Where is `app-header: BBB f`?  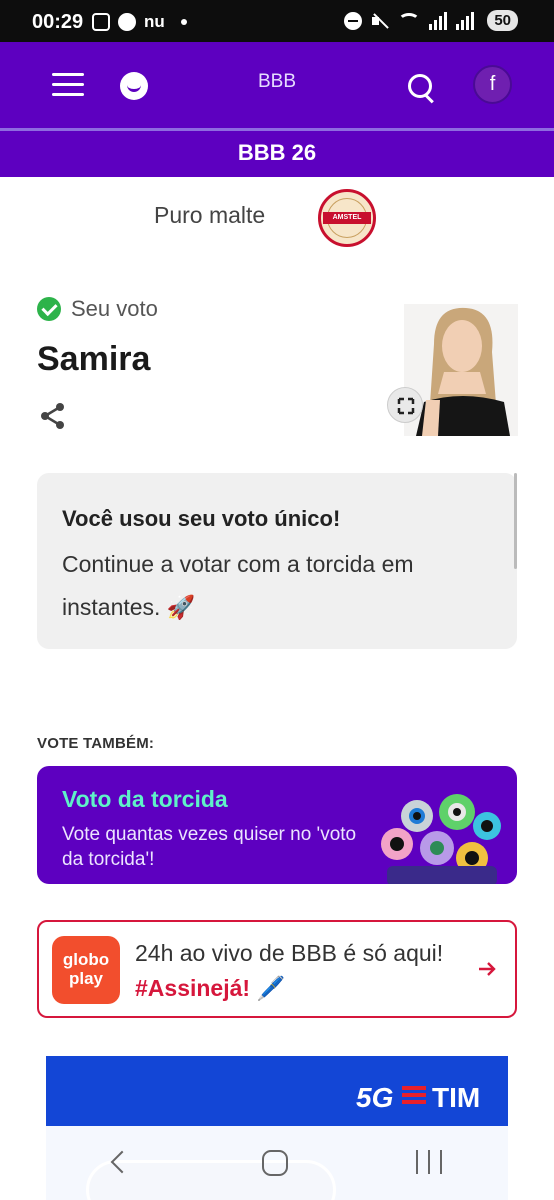
app-header: BBB f is located at coordinates (277, 85).